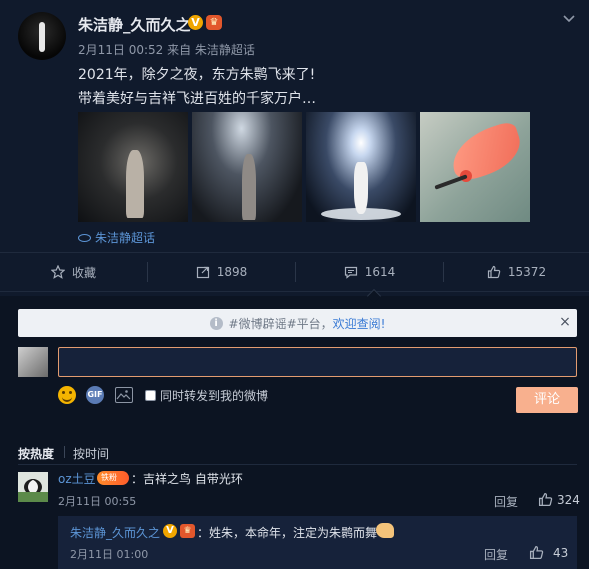  I want to click on emoji-icon, so click(67, 395).